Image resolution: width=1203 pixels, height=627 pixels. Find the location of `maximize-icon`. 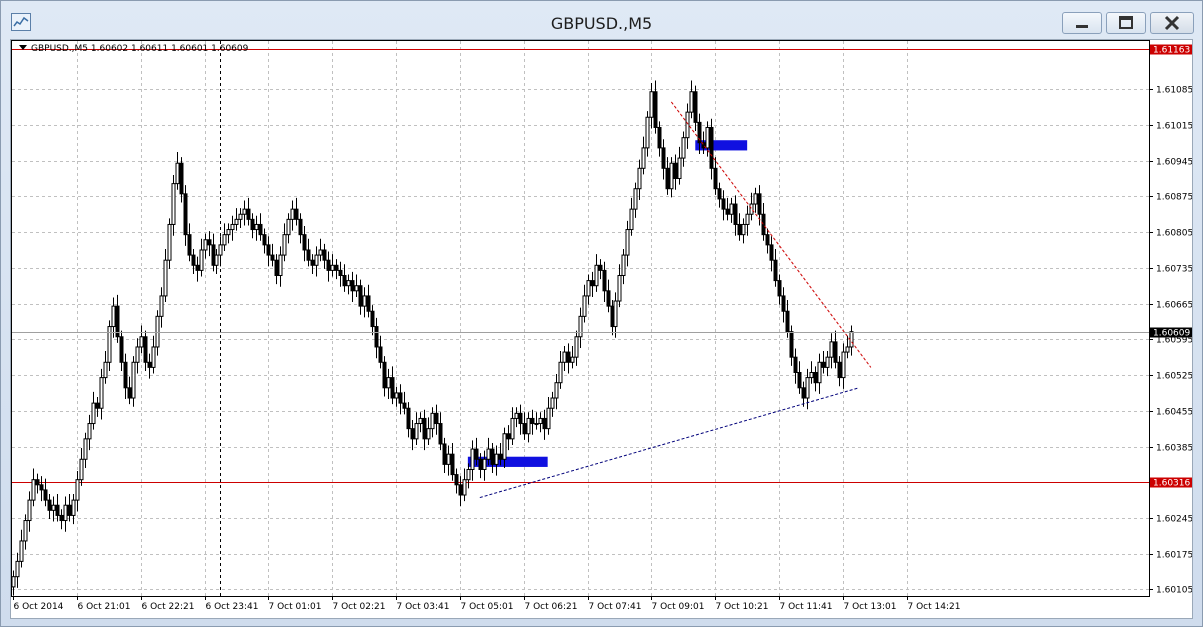

maximize-icon is located at coordinates (1126, 22).